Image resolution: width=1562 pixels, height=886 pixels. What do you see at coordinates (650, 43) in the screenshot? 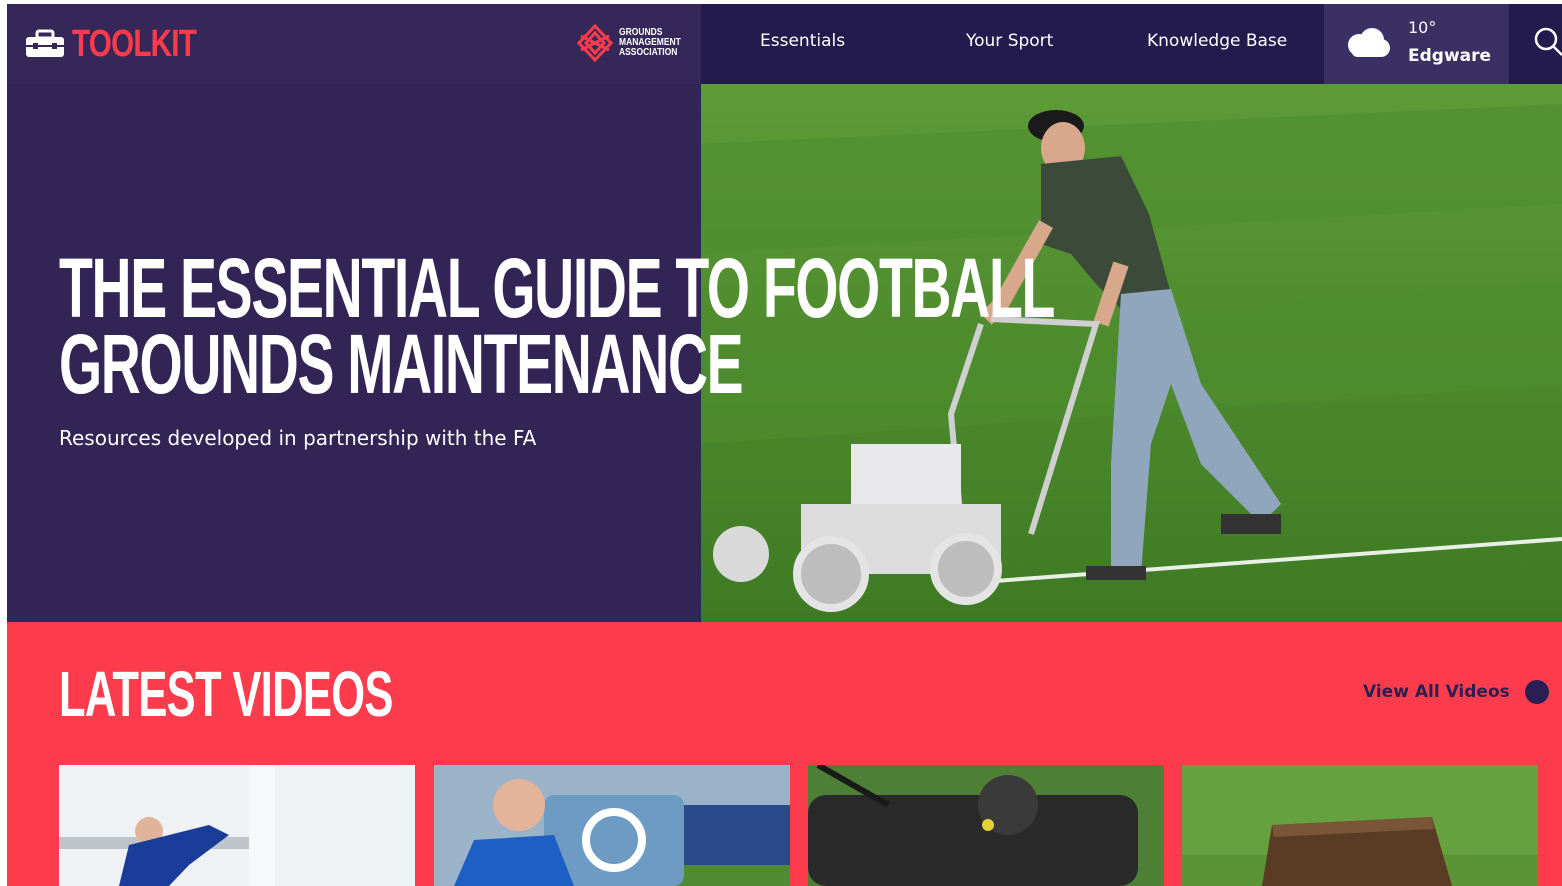
I see `gma-wordmark: GROUNDS MANAGEMENT ASSOCIATION` at bounding box center [650, 43].